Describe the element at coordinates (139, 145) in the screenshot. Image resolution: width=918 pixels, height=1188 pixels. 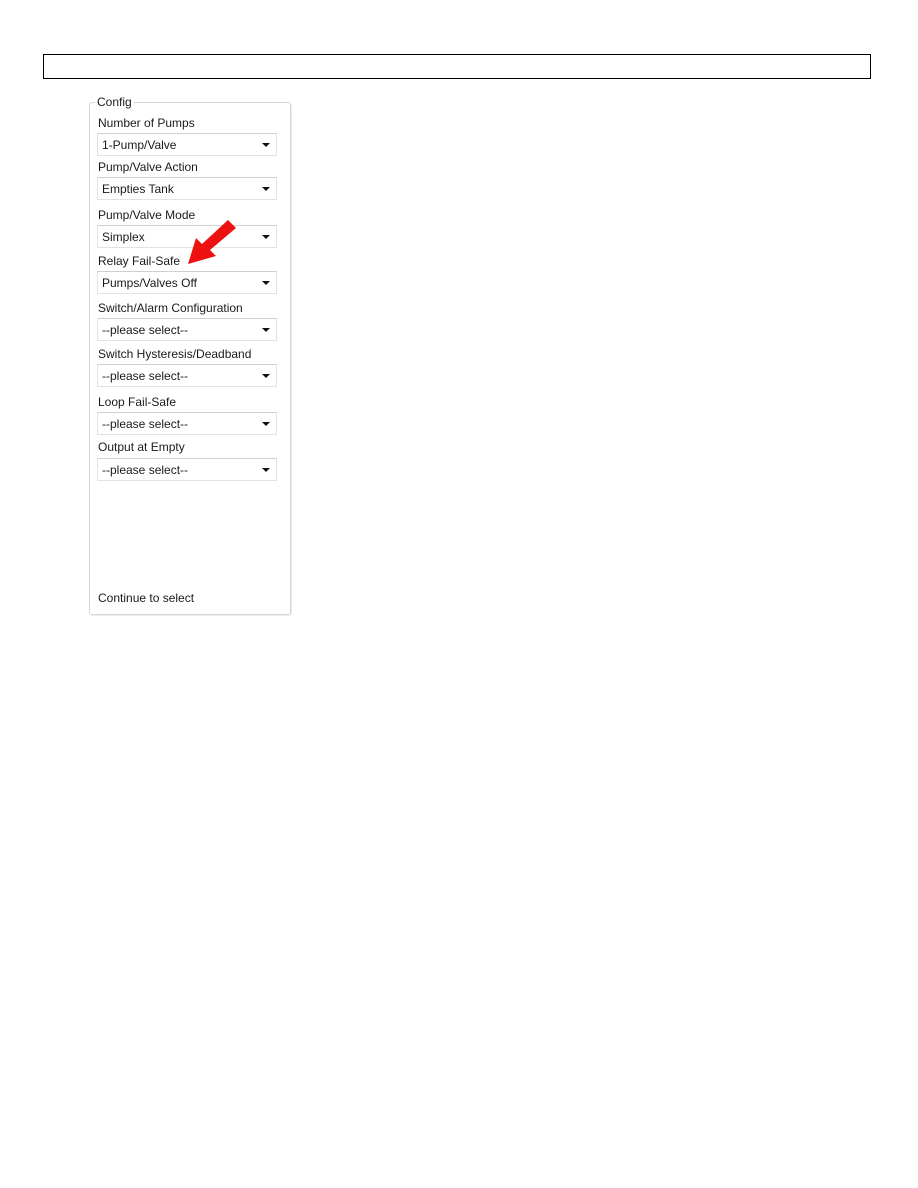
I see `number-of-pumps-value: 1-Pump/Valve` at that location.